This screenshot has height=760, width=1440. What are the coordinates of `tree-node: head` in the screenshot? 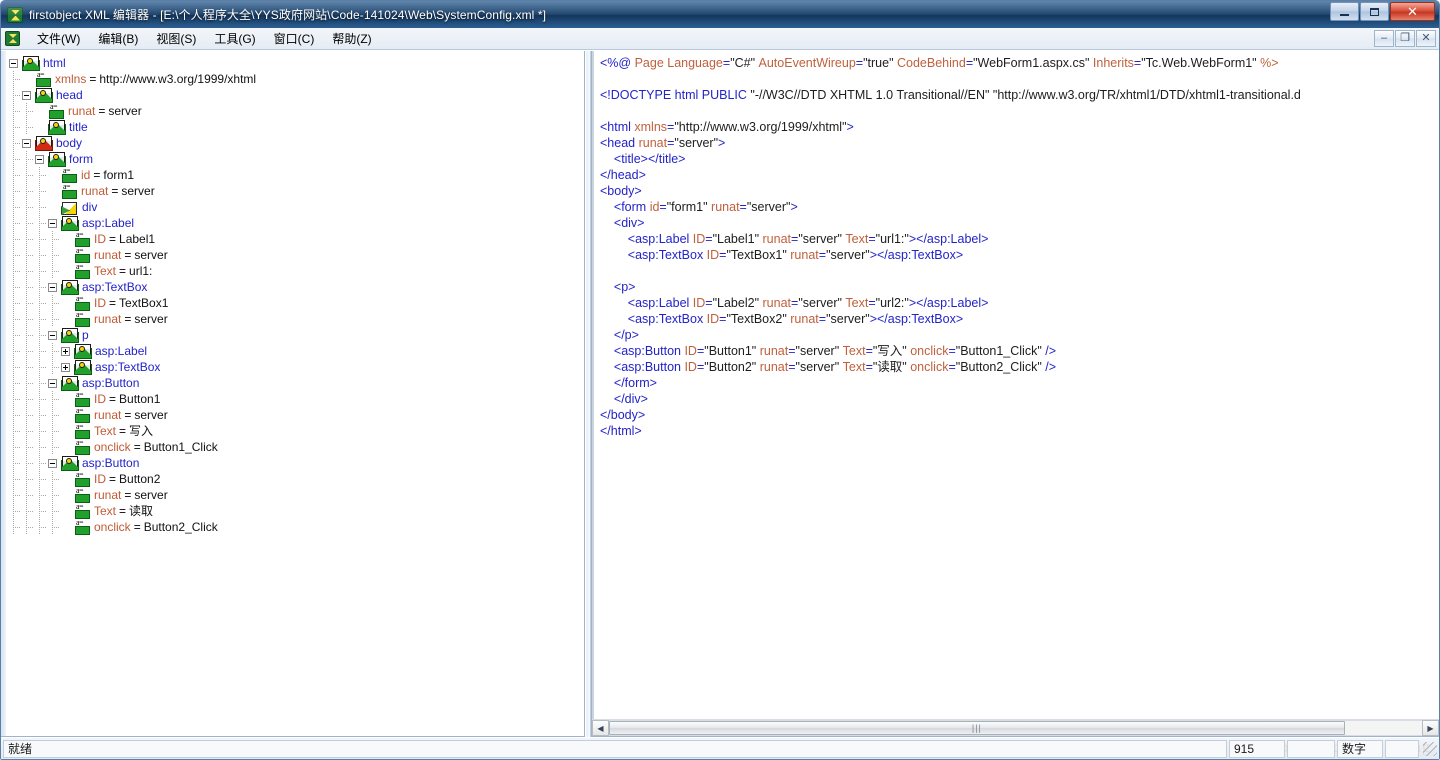 It's located at (296, 95).